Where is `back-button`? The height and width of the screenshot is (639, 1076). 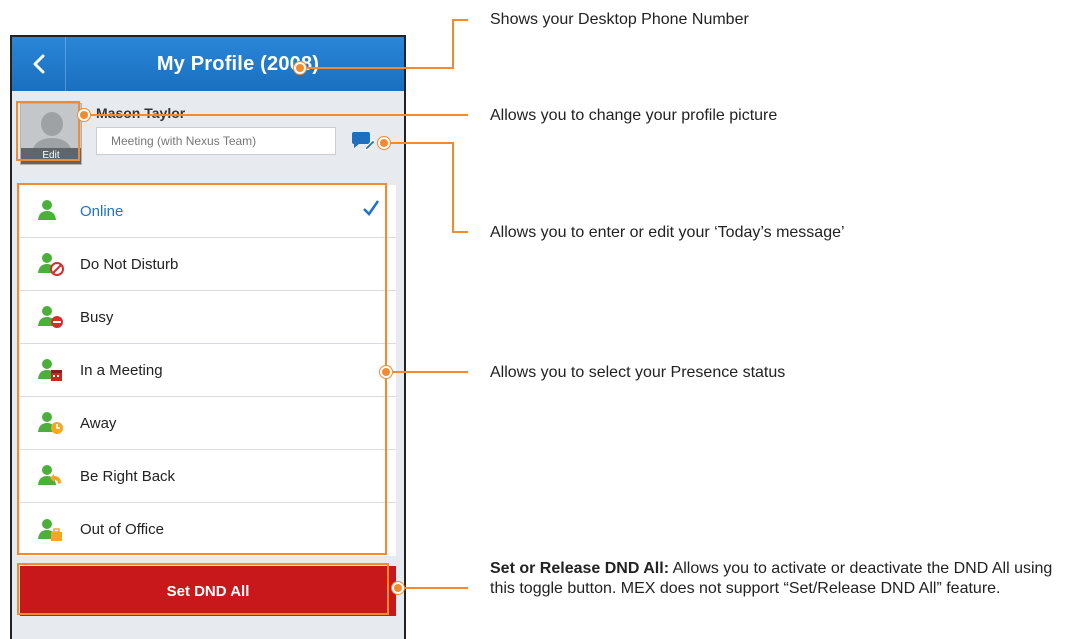
back-button is located at coordinates (39, 64).